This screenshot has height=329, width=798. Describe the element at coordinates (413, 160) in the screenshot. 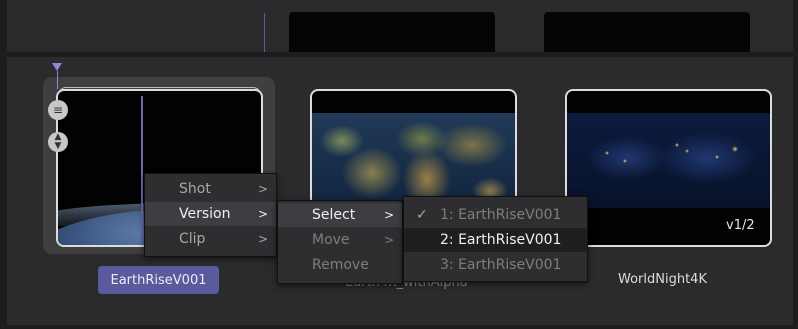

I see `world-map-day` at that location.